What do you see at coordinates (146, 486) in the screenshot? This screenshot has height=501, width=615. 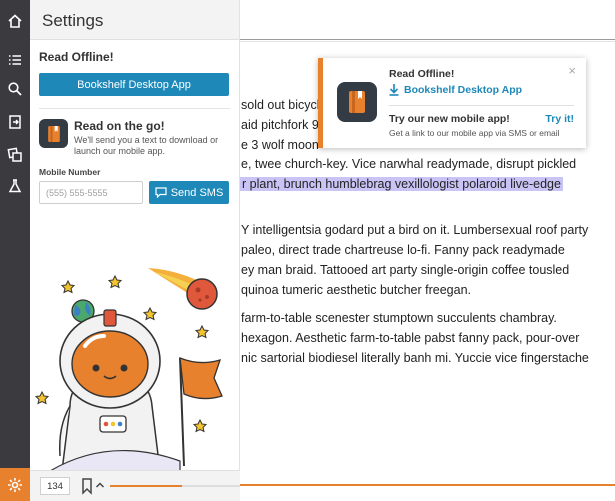 I see `reading-progress-fill` at bounding box center [146, 486].